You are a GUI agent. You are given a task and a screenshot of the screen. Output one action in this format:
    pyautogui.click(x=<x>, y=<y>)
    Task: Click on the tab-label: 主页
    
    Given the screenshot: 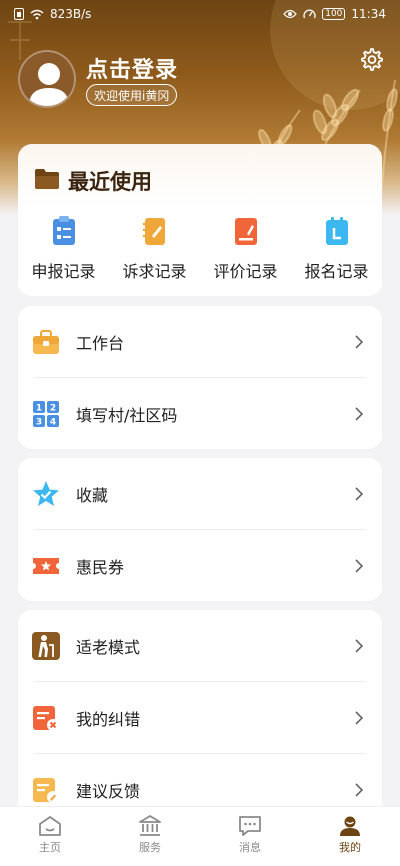 What is the action you would take?
    pyautogui.click(x=50, y=847)
    